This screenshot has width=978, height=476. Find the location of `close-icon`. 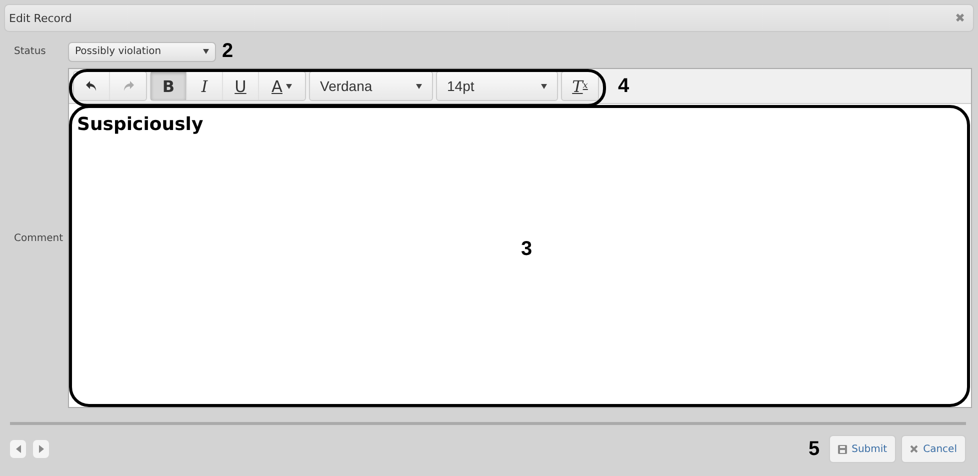

close-icon is located at coordinates (914, 449).